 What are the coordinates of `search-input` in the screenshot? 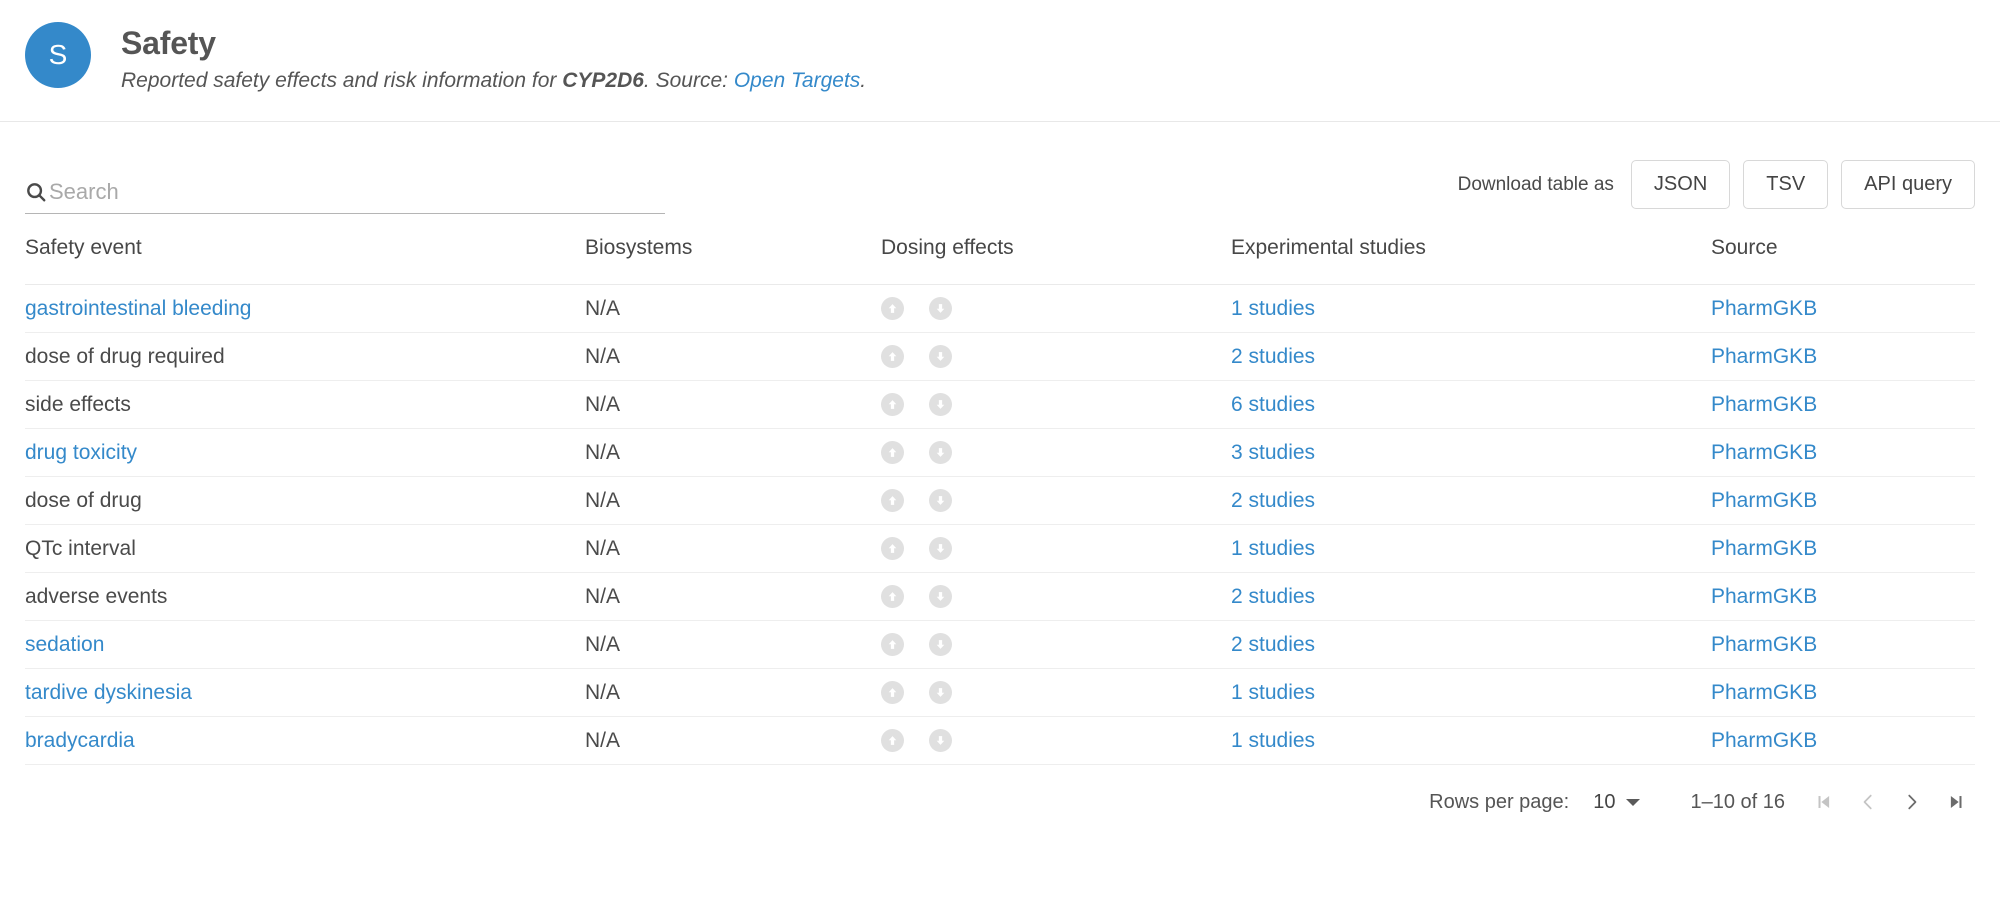 It's located at (357, 191).